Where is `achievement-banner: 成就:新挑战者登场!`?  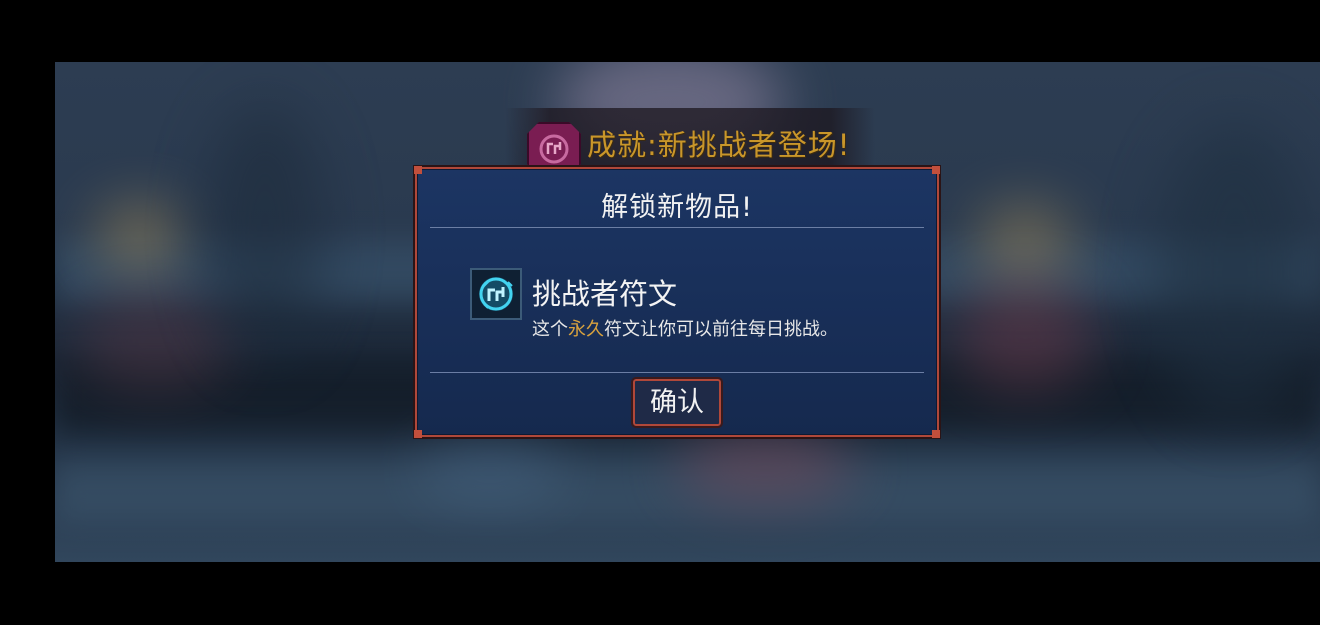
achievement-banner: 成就:新挑战者登场! is located at coordinates (690, 142).